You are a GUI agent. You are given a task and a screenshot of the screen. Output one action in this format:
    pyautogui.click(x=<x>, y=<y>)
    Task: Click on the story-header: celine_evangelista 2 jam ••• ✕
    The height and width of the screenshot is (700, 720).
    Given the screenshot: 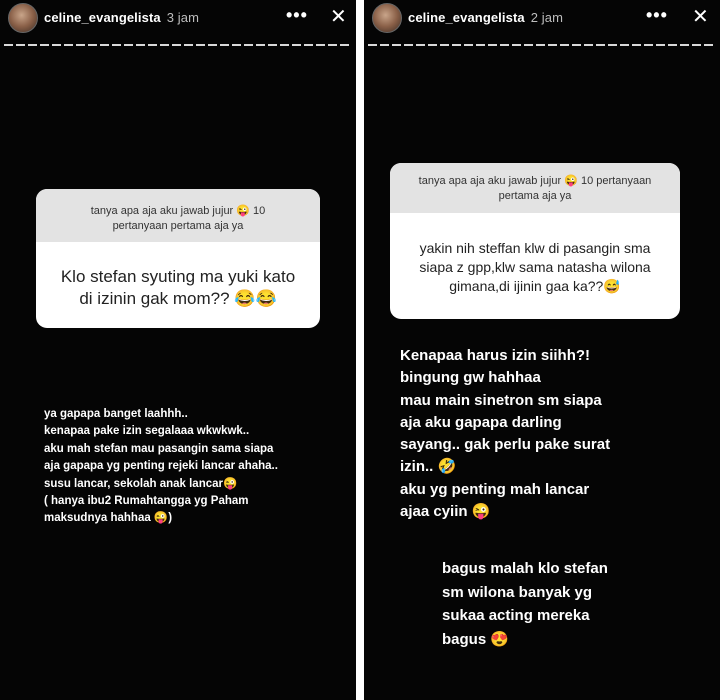 What is the action you would take?
    pyautogui.click(x=542, y=20)
    